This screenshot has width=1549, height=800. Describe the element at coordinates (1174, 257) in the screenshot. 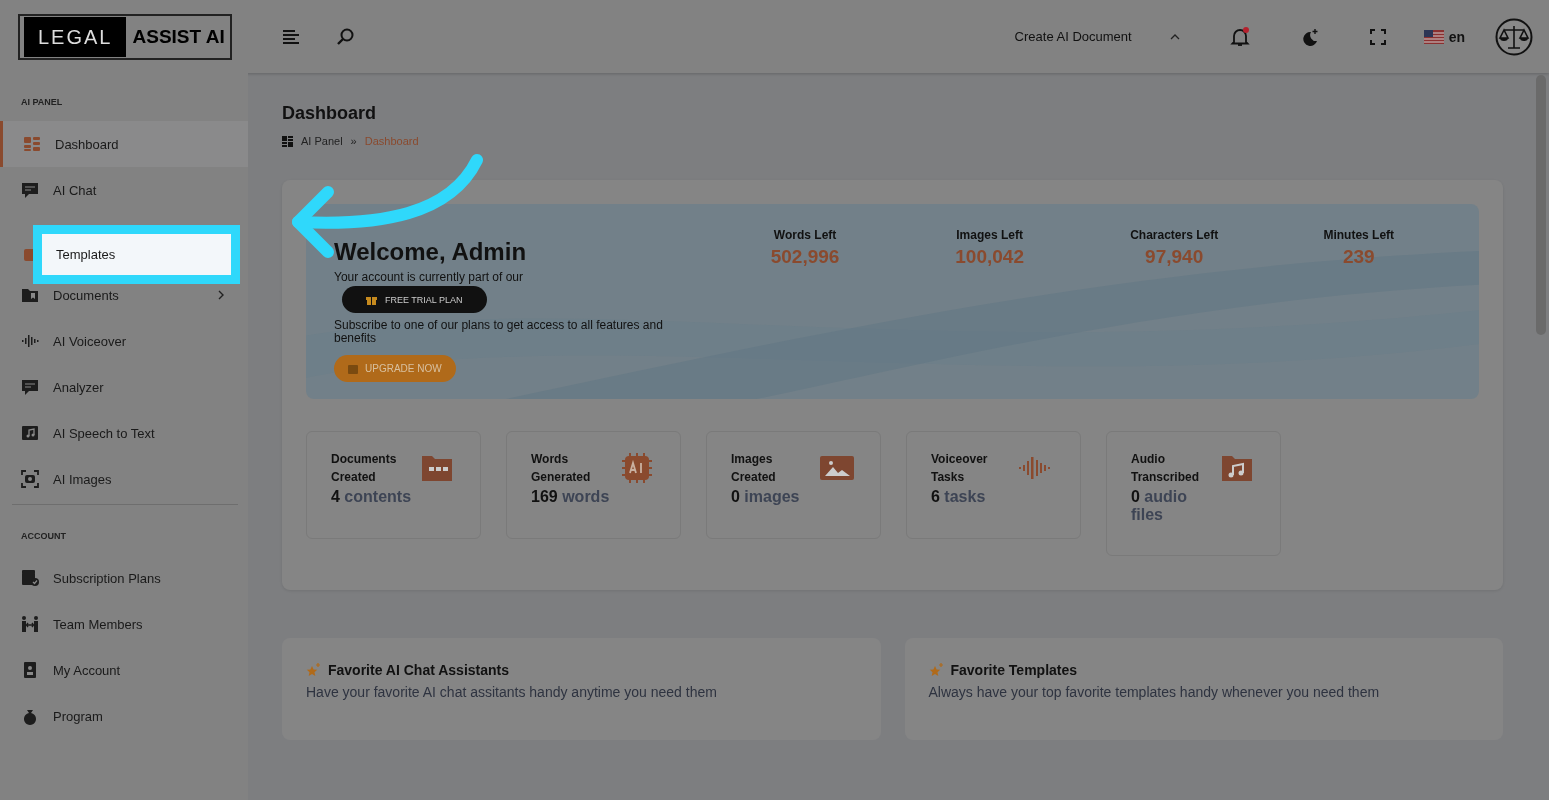

I see `stat-value: 97,940` at that location.